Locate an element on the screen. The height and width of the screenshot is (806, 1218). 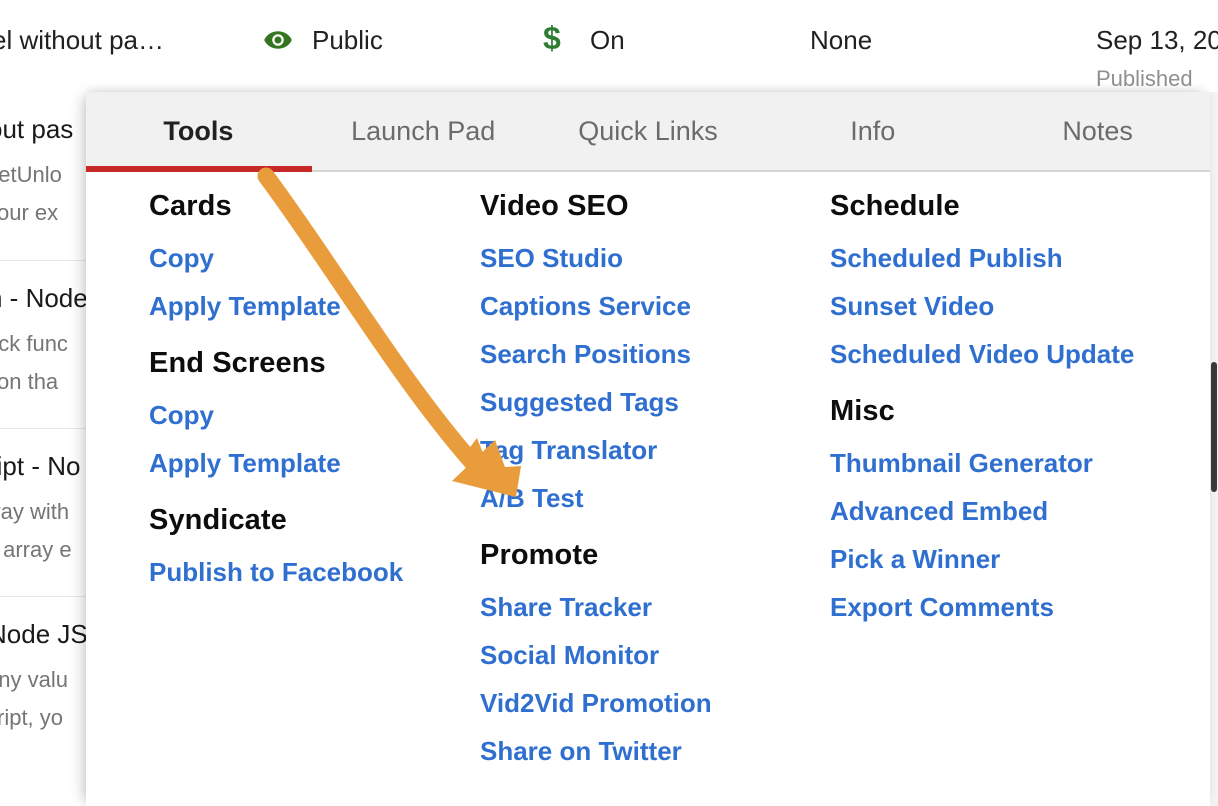
link-sunset-video: Sunset Video is located at coordinates (1016, 306).